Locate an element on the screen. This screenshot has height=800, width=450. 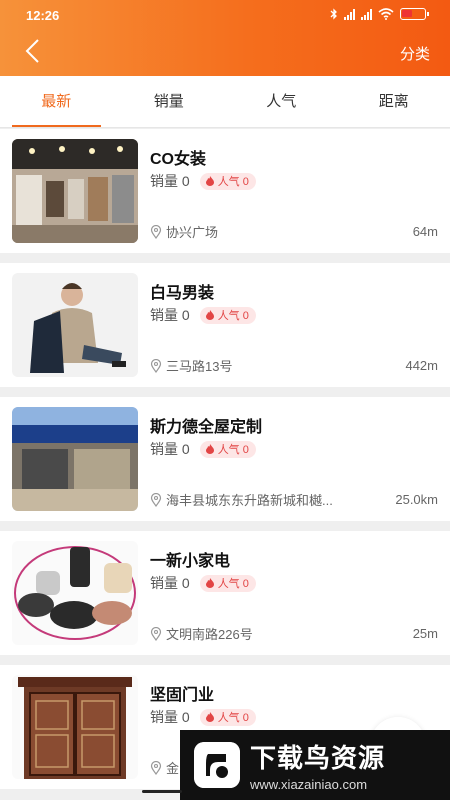
store-address: 三马路13号 is located at coordinates (199, 366).